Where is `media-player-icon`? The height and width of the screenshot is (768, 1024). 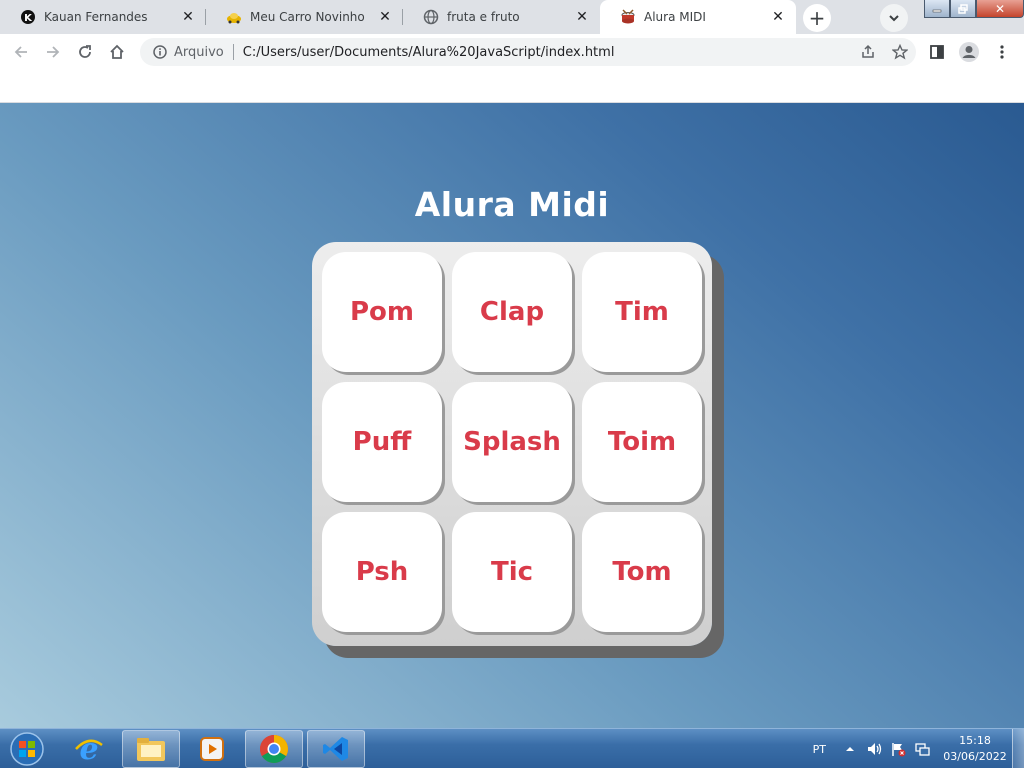 media-player-icon is located at coordinates (212, 749).